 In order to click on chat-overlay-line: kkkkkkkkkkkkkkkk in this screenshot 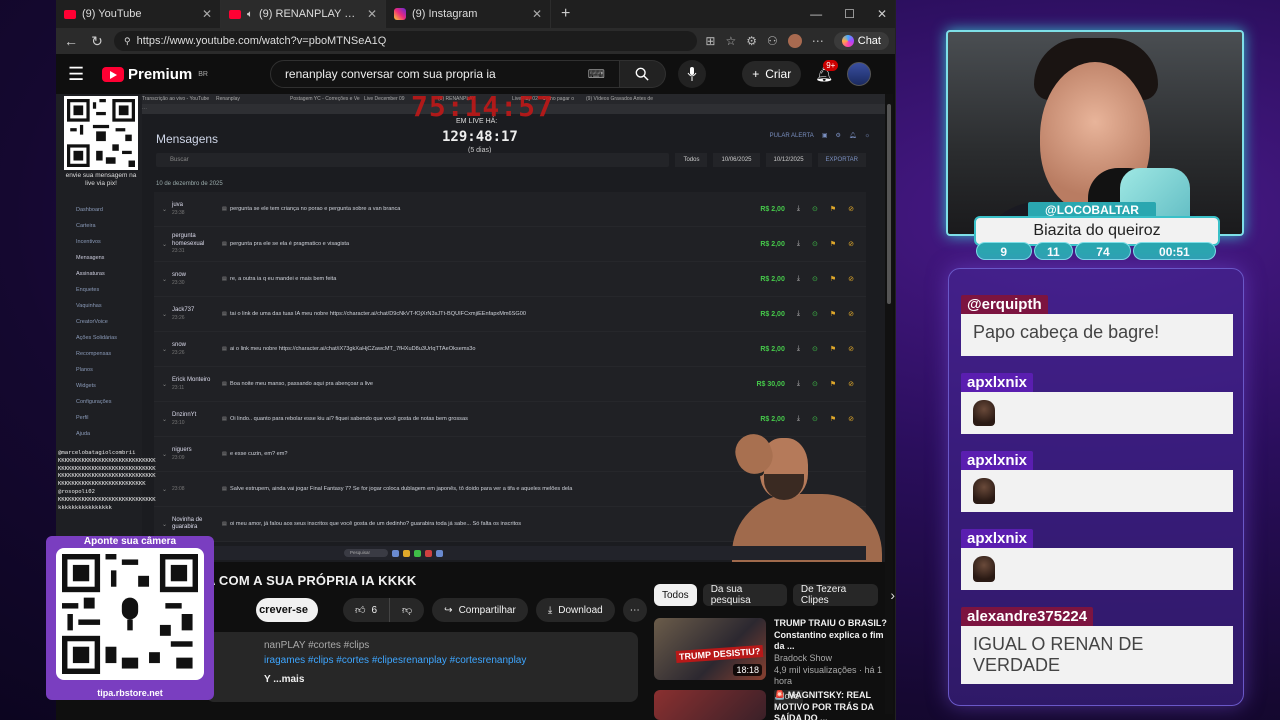, I will do `click(85, 507)`.